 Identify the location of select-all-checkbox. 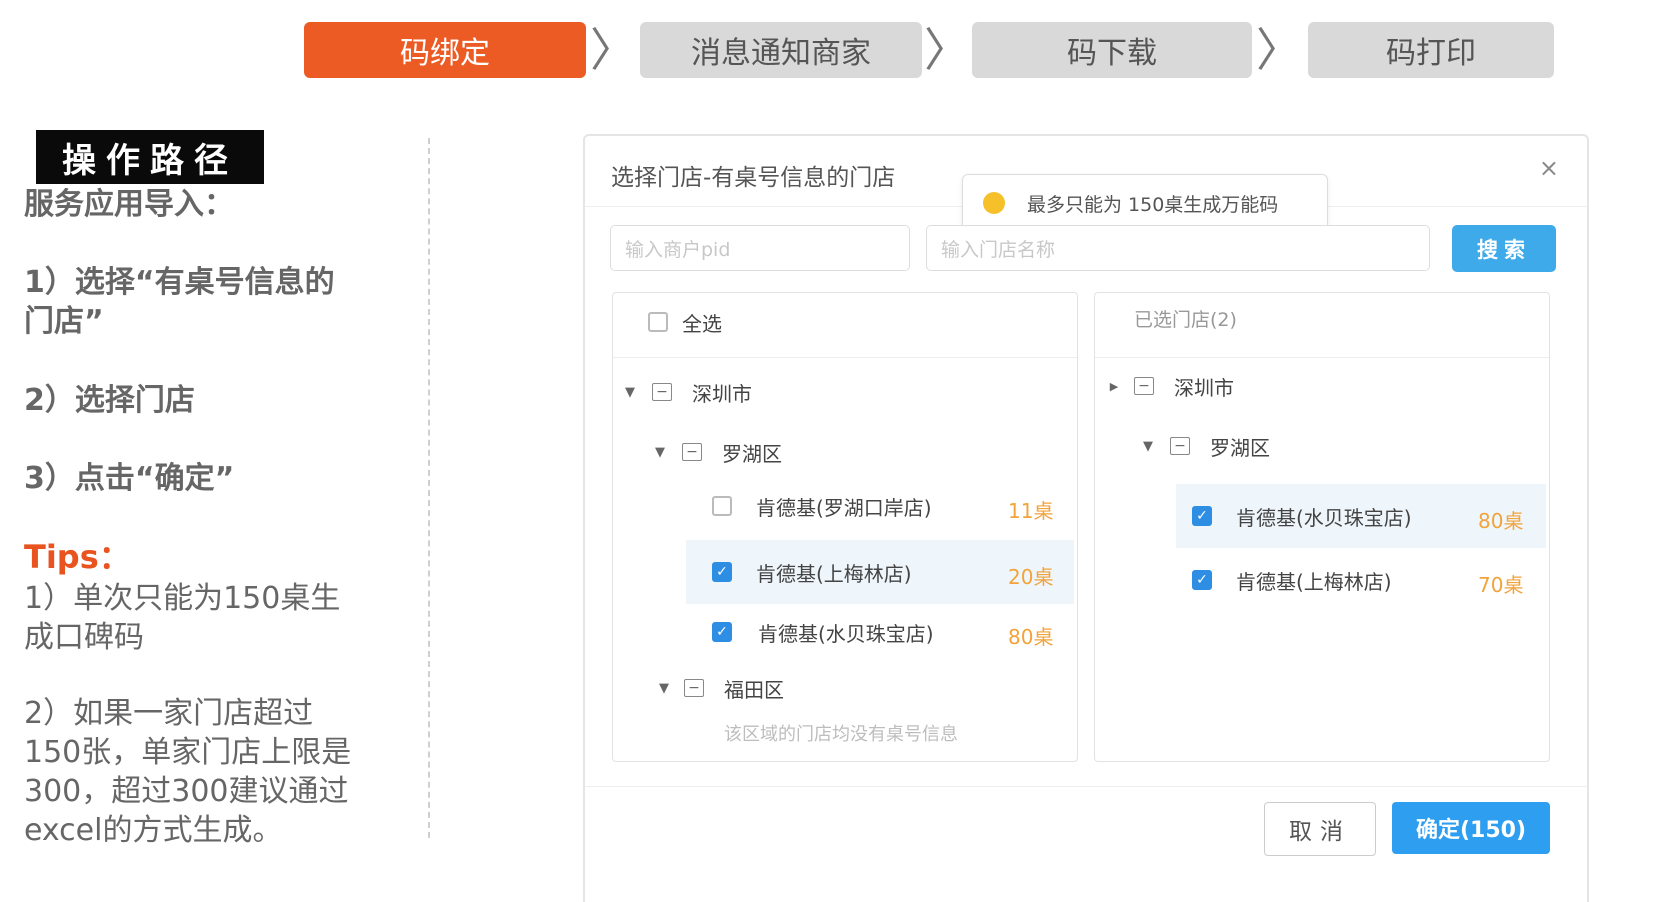
(658, 322).